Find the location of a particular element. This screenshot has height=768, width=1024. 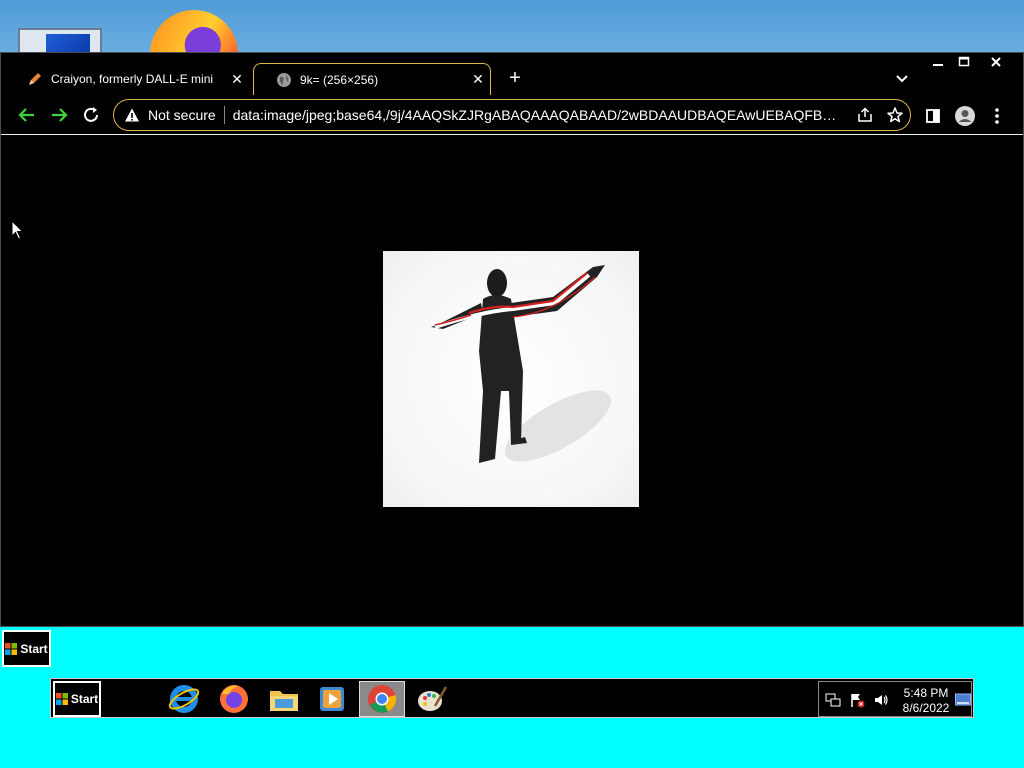

minimize-icon is located at coordinates (938, 65).